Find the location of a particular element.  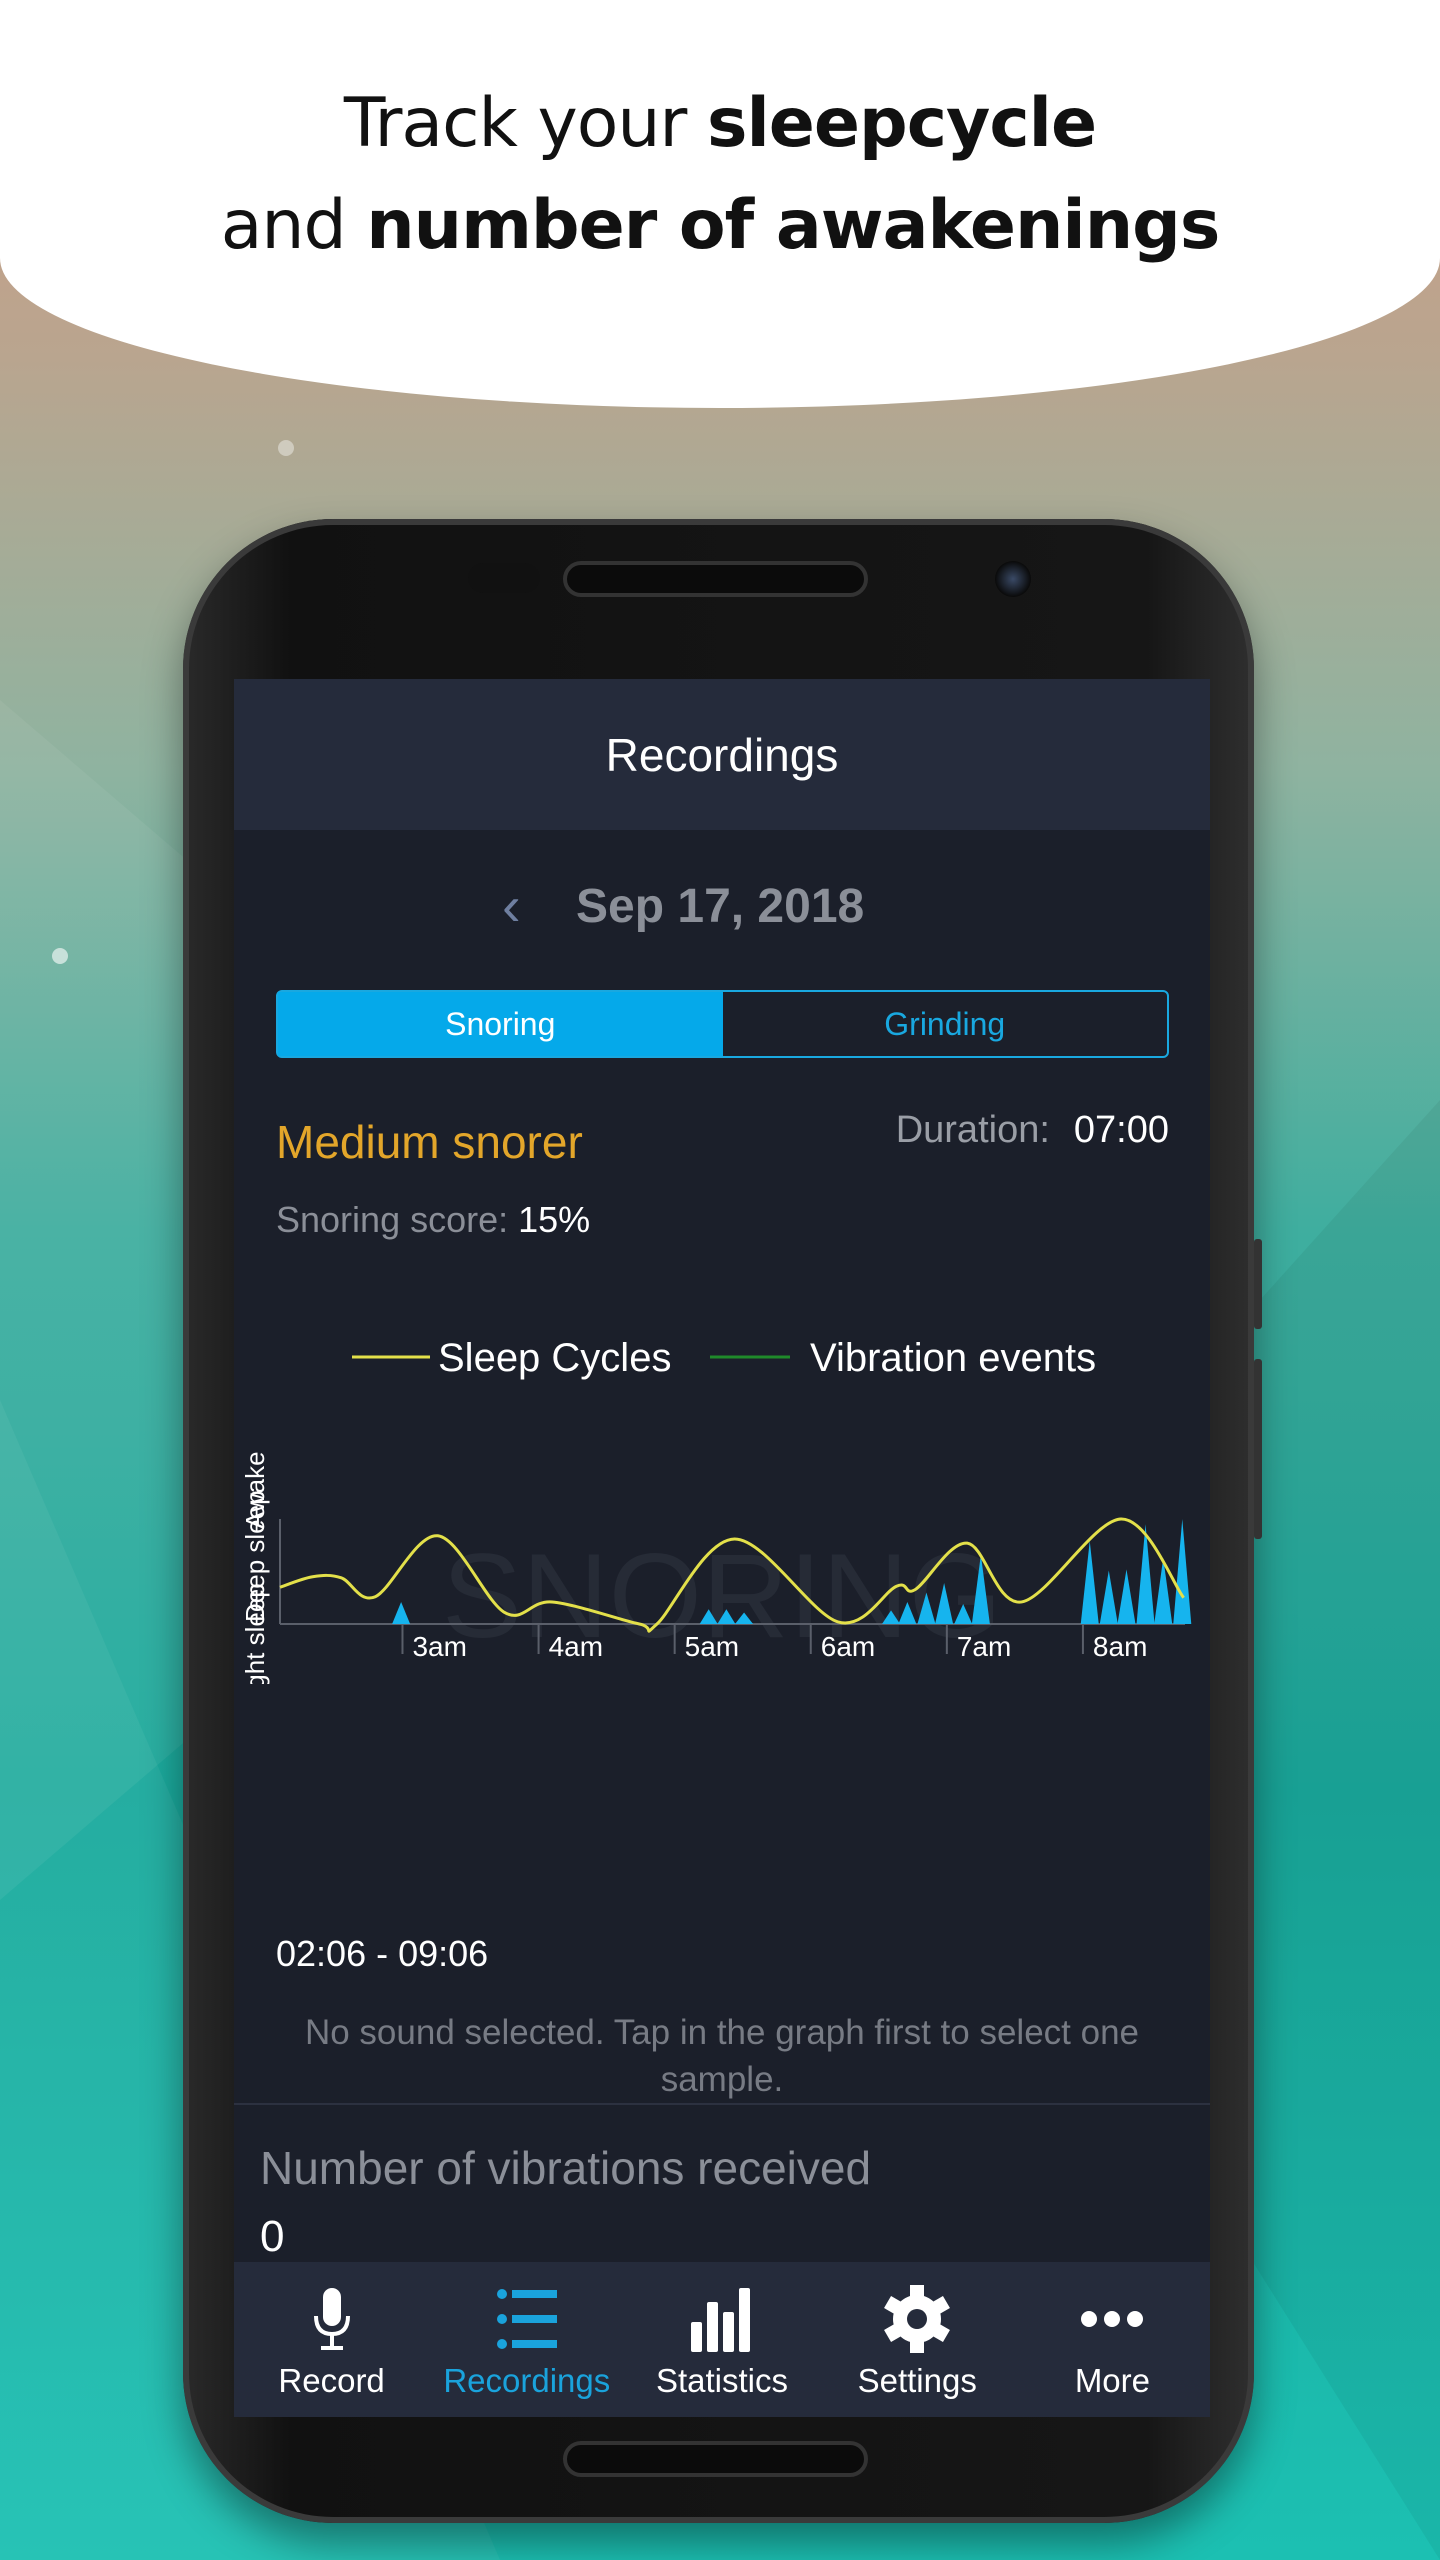

gear-icon is located at coordinates (917, 2319).